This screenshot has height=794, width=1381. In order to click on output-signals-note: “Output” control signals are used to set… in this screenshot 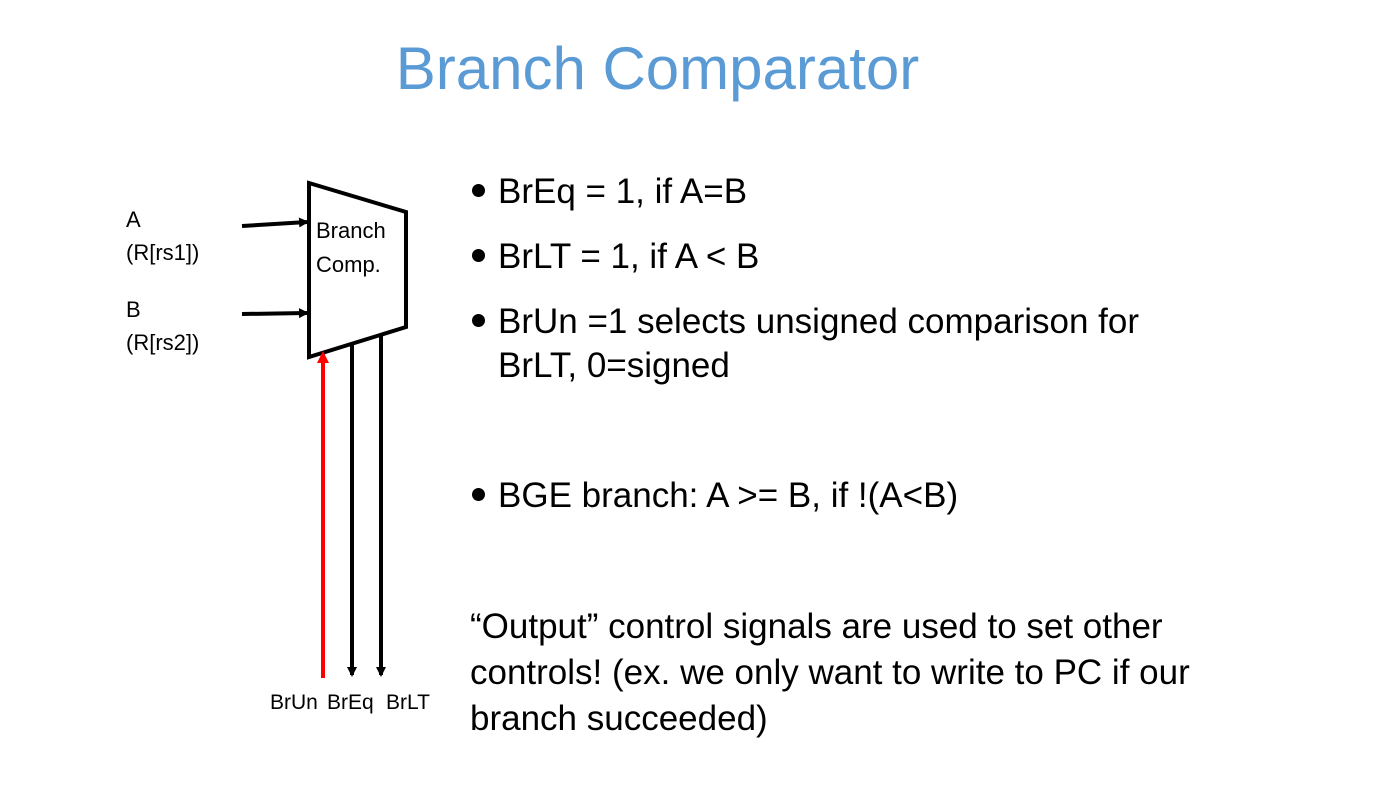, I will do `click(830, 672)`.